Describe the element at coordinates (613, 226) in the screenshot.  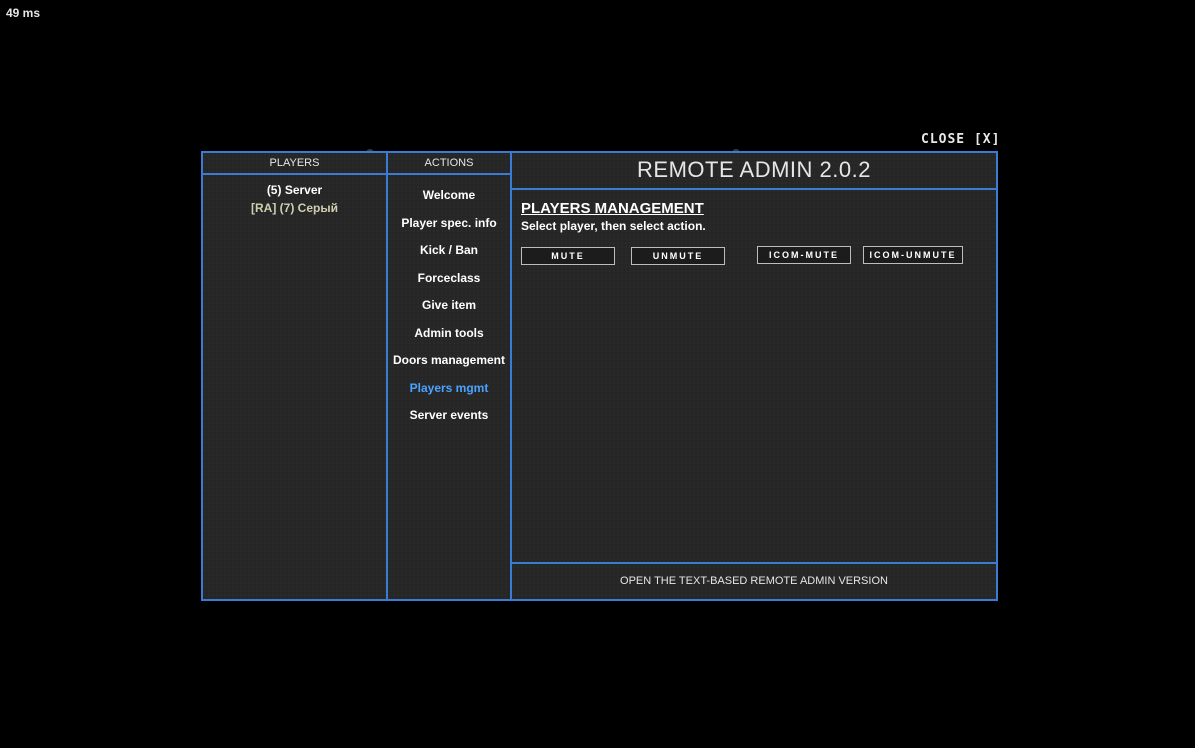
I see `section-subtitle: Select player, then select action.` at that location.